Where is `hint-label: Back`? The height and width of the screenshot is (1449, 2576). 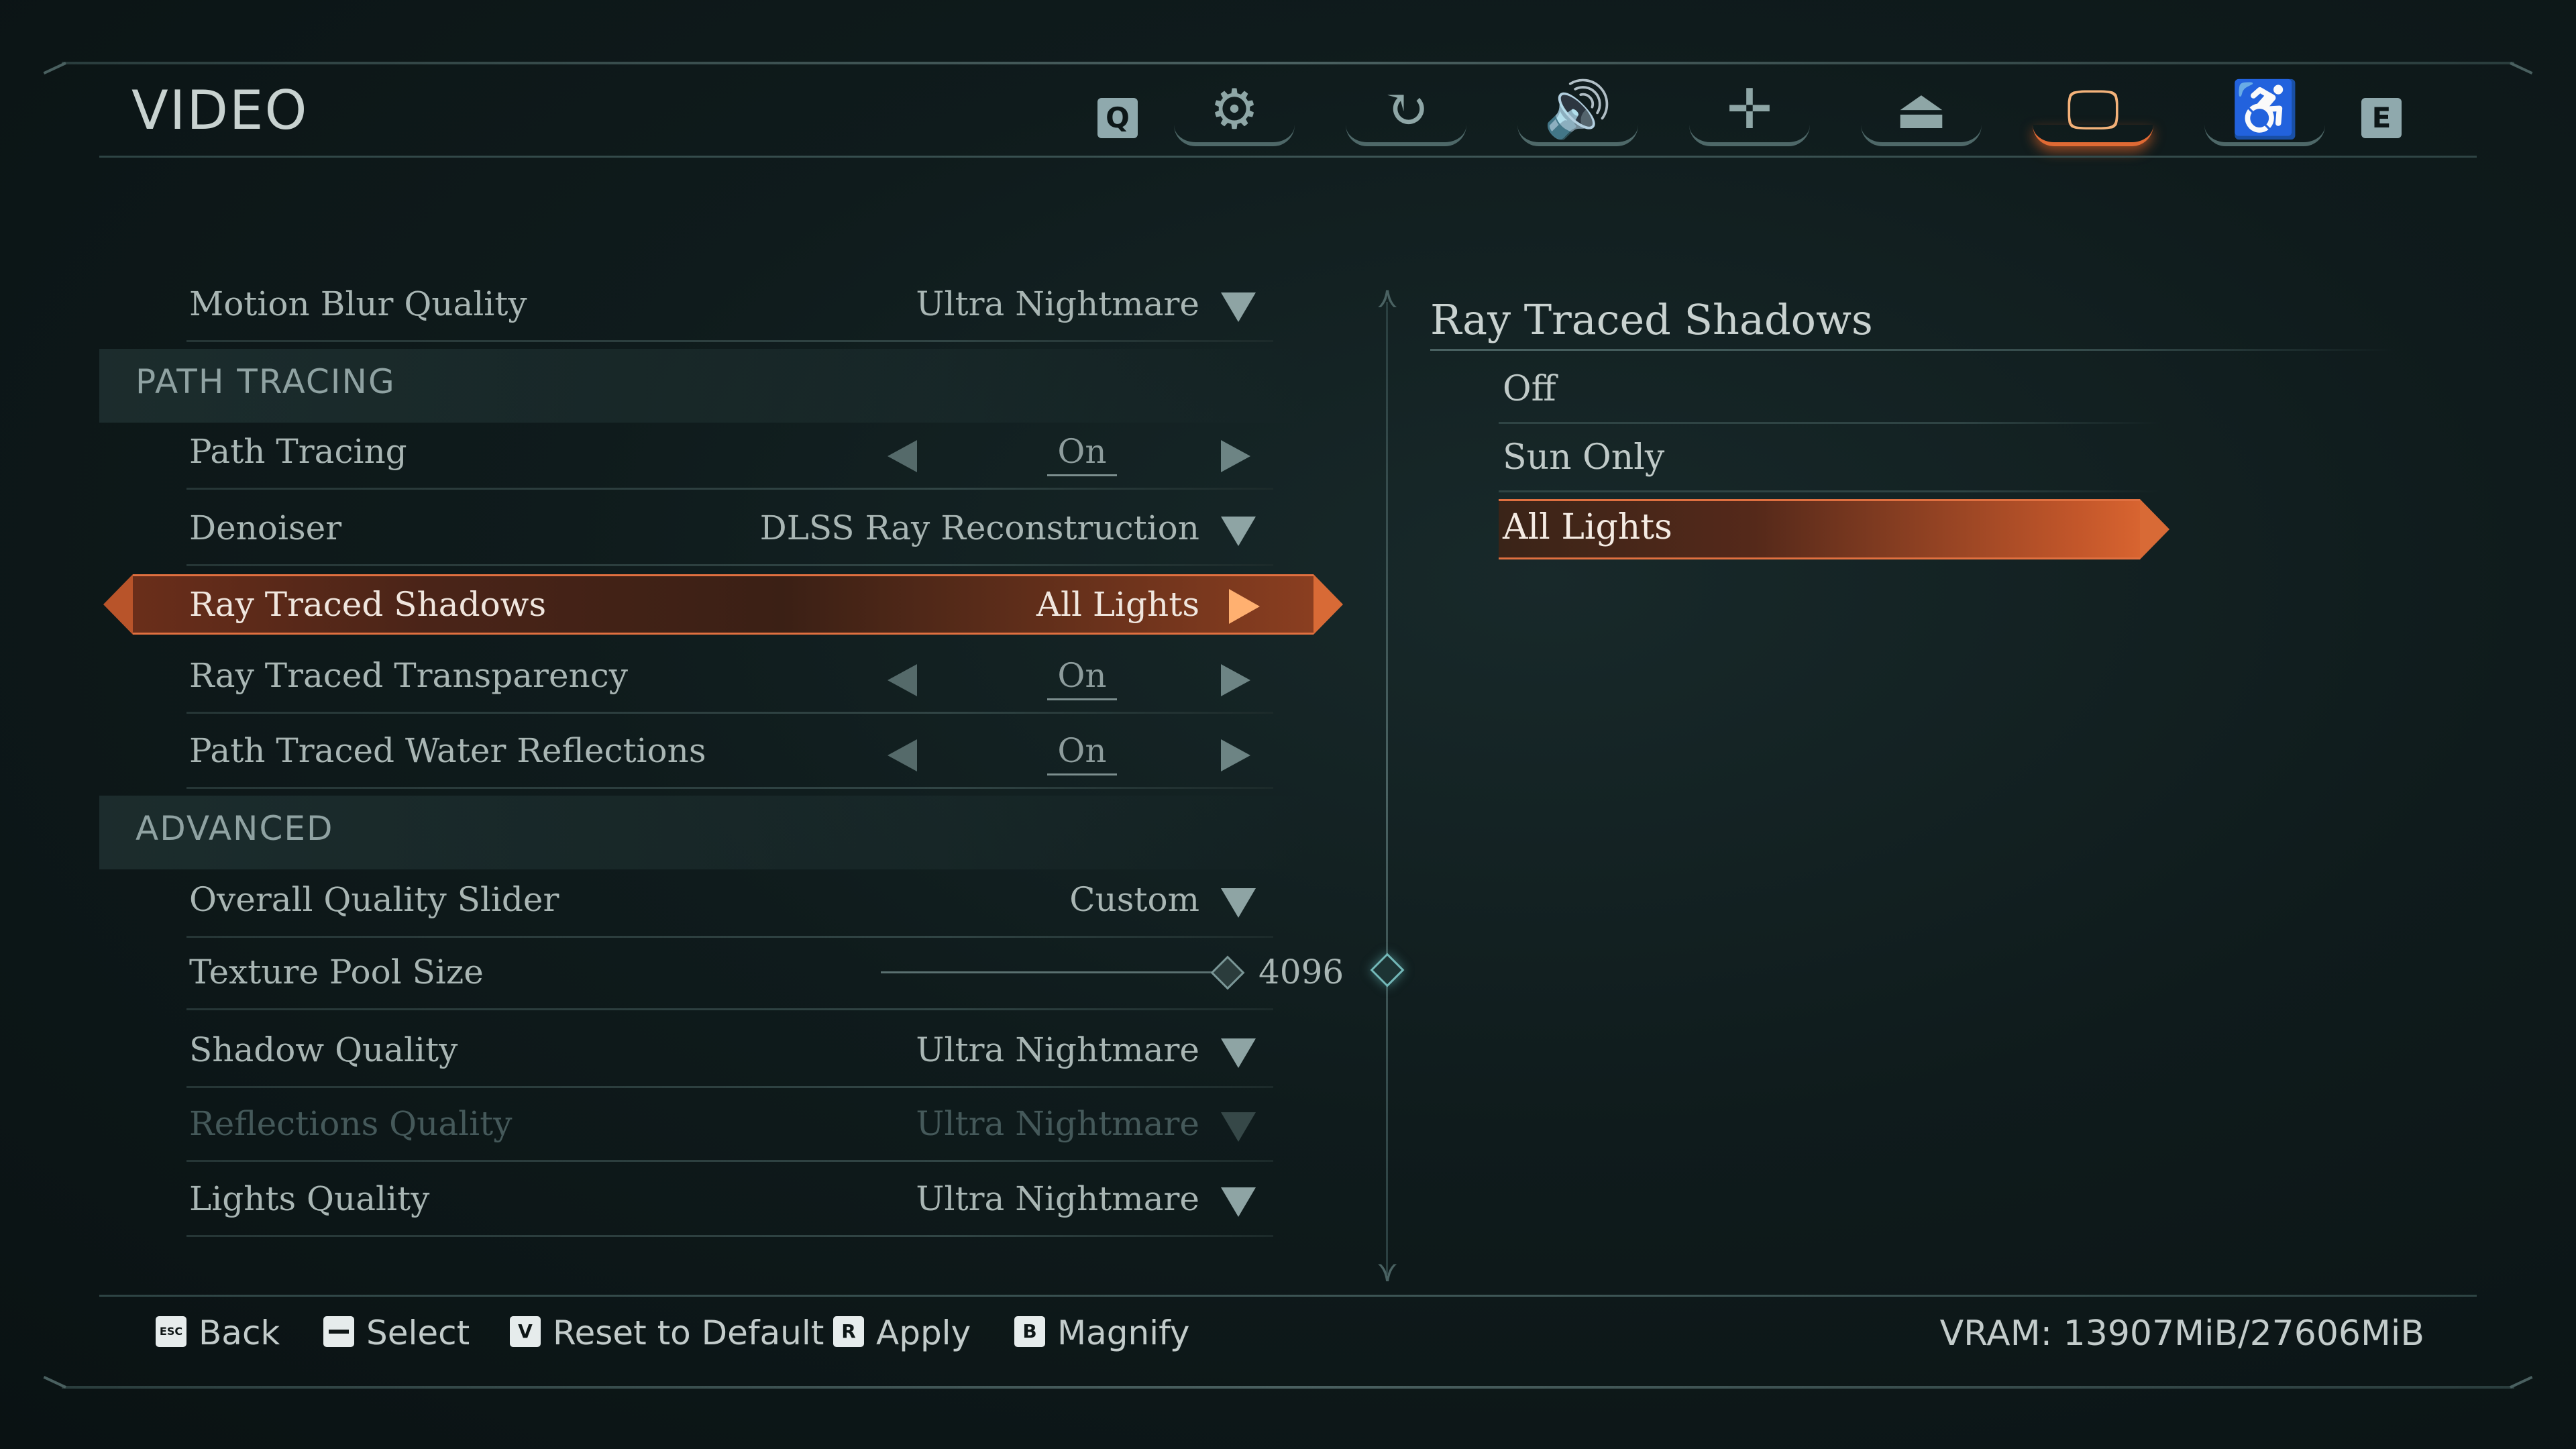
hint-label: Back is located at coordinates (239, 1332).